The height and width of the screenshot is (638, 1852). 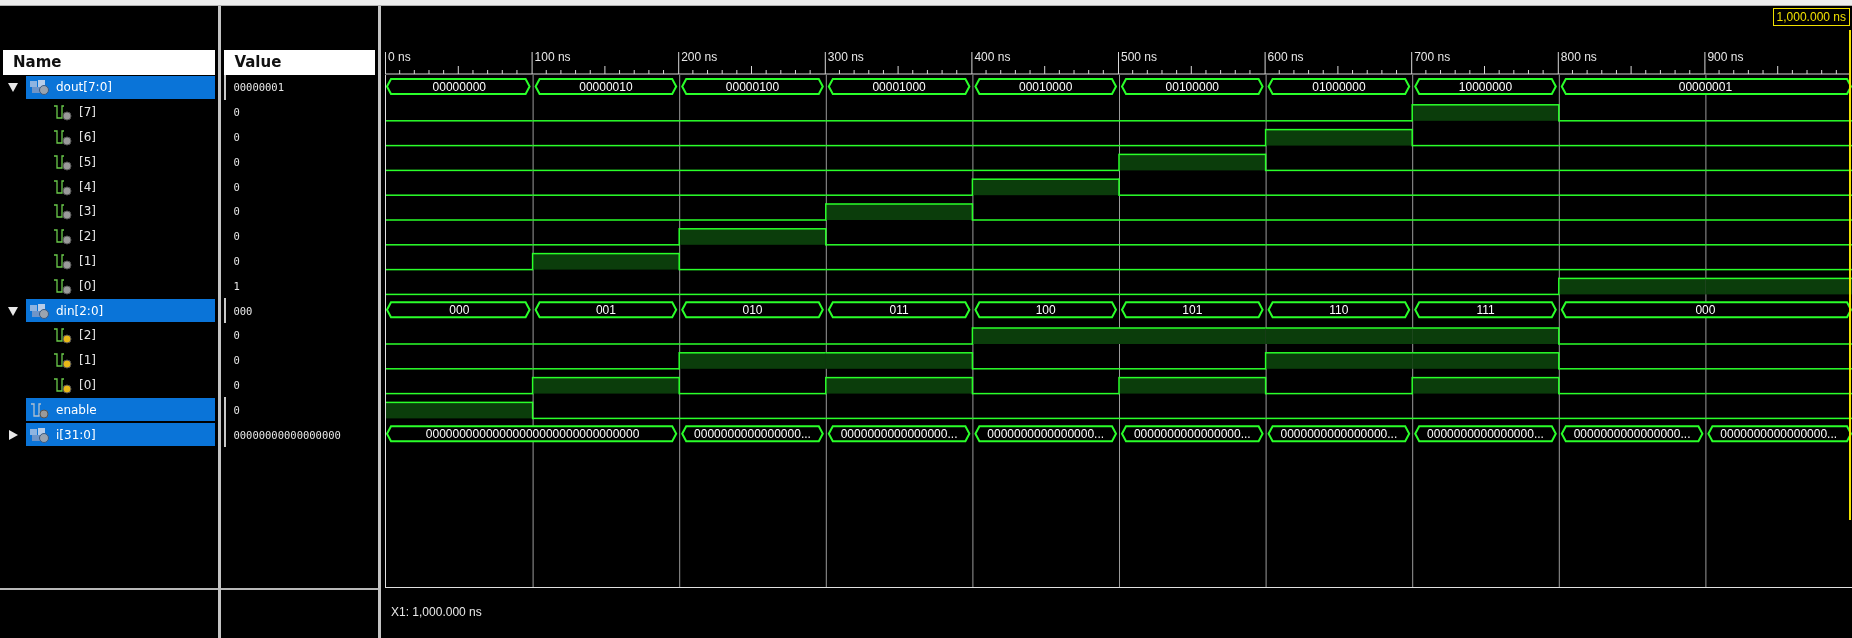 What do you see at coordinates (436, 612) in the screenshot?
I see `cursor-position-text: X1: 1,000.000 ns` at bounding box center [436, 612].